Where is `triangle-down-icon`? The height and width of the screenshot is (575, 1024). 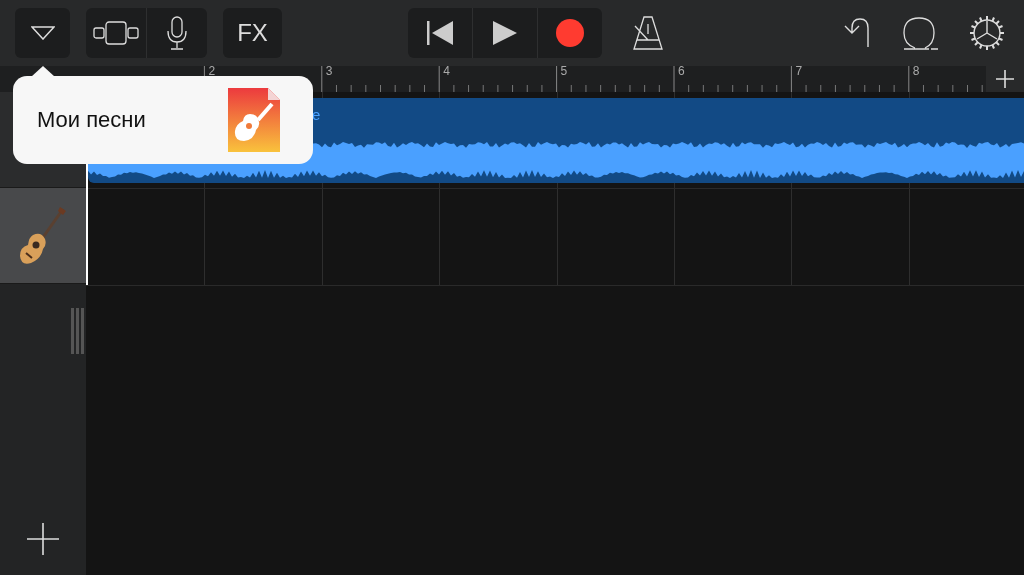
triangle-down-icon is located at coordinates (42, 33).